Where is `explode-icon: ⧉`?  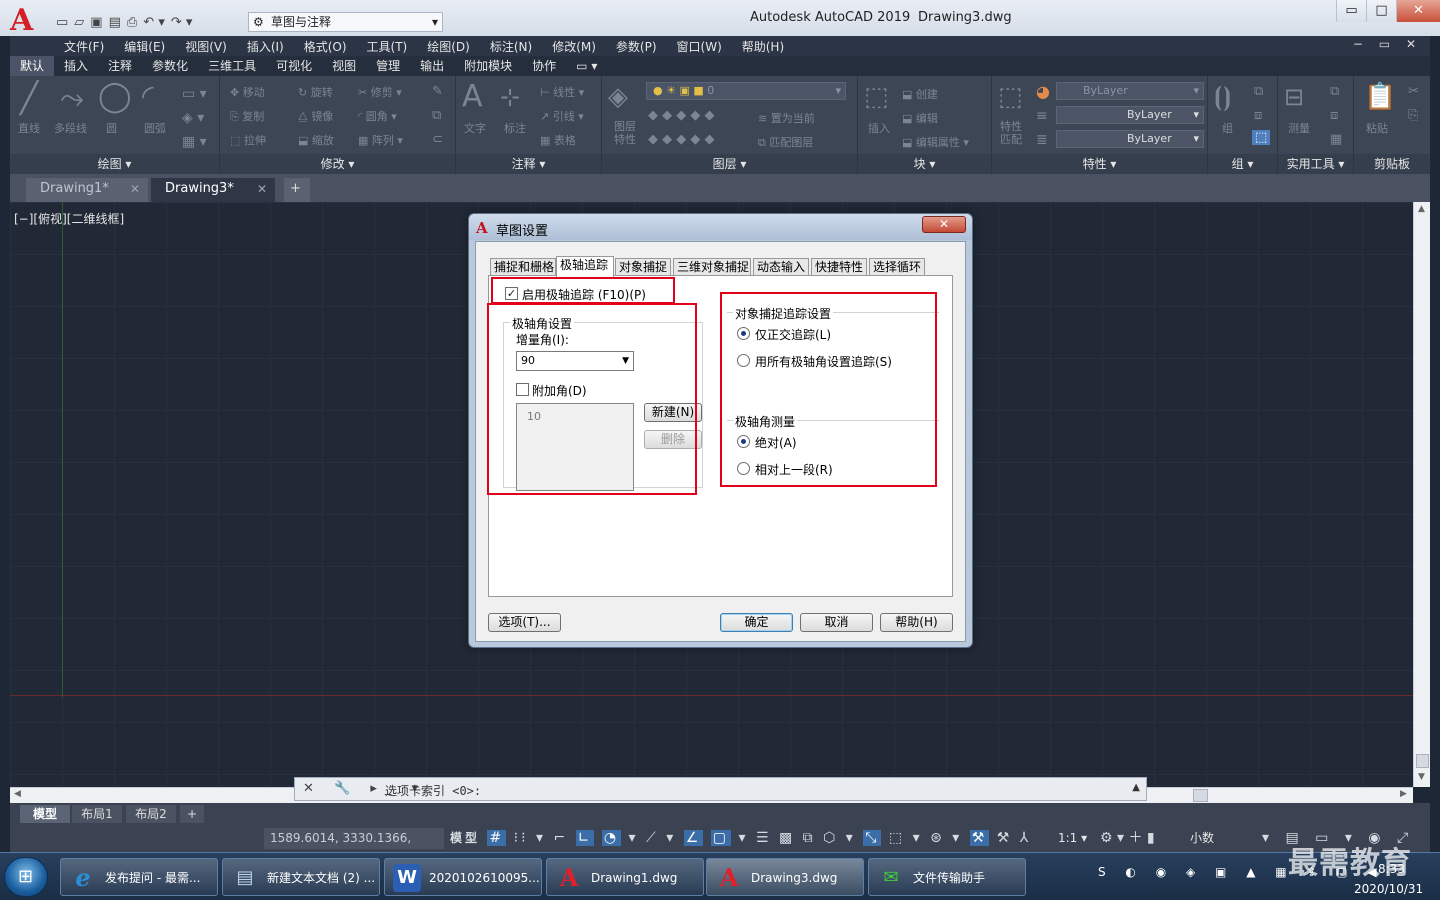
explode-icon: ⧉ is located at coordinates (436, 115).